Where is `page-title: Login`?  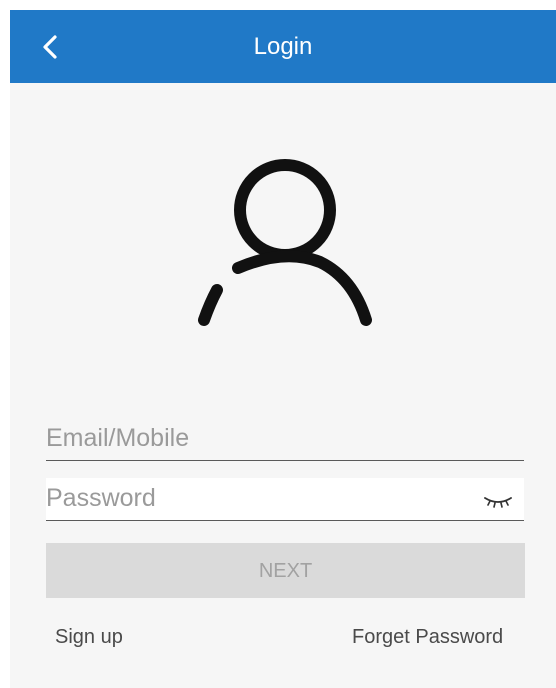
page-title: Login is located at coordinates (283, 46).